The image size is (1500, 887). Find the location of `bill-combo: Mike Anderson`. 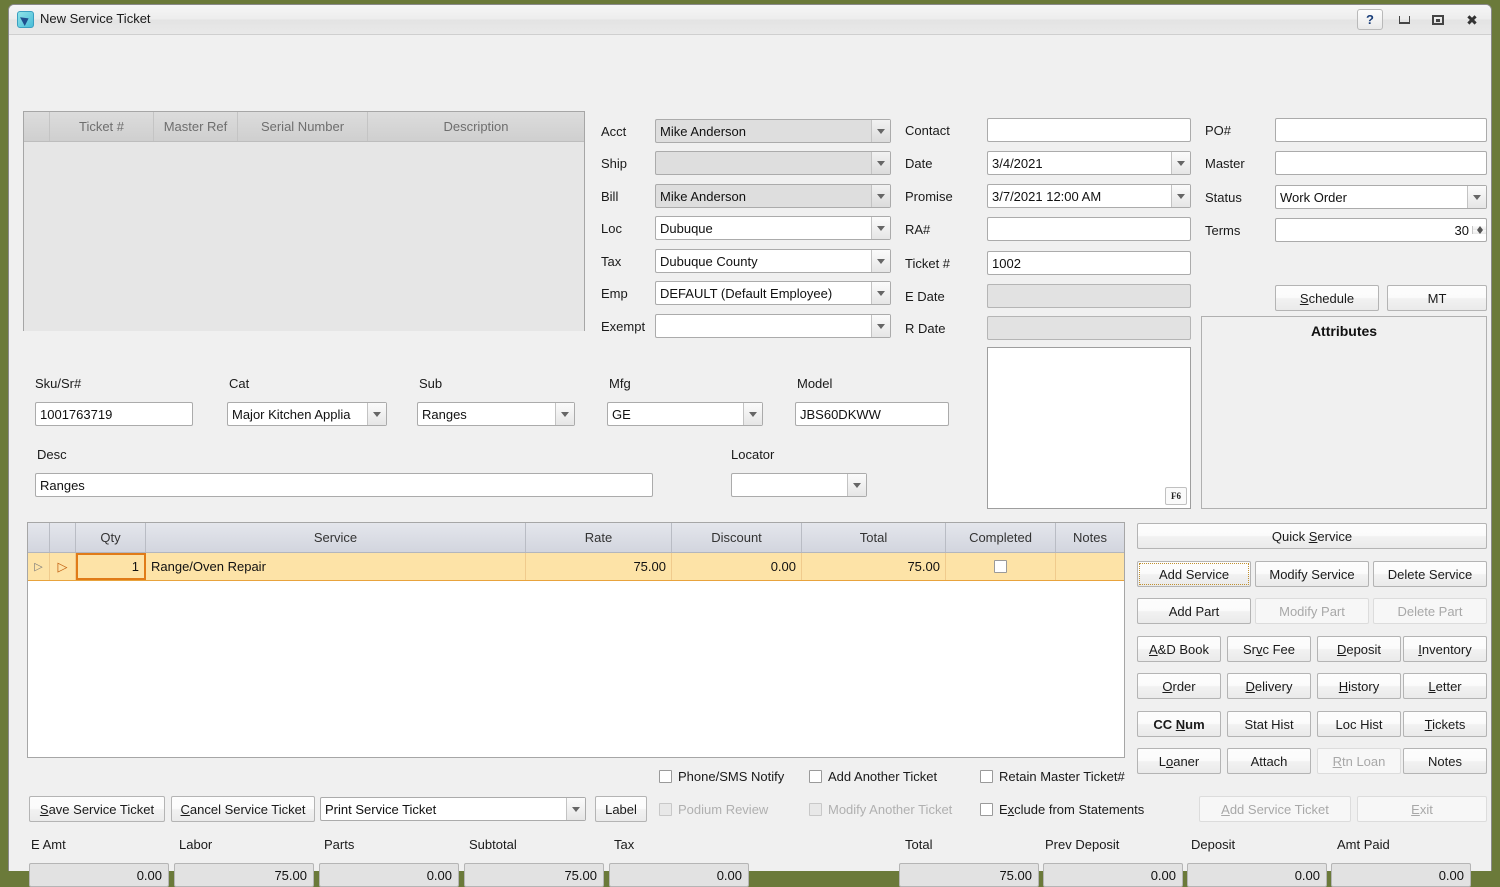

bill-combo: Mike Anderson is located at coordinates (773, 196).